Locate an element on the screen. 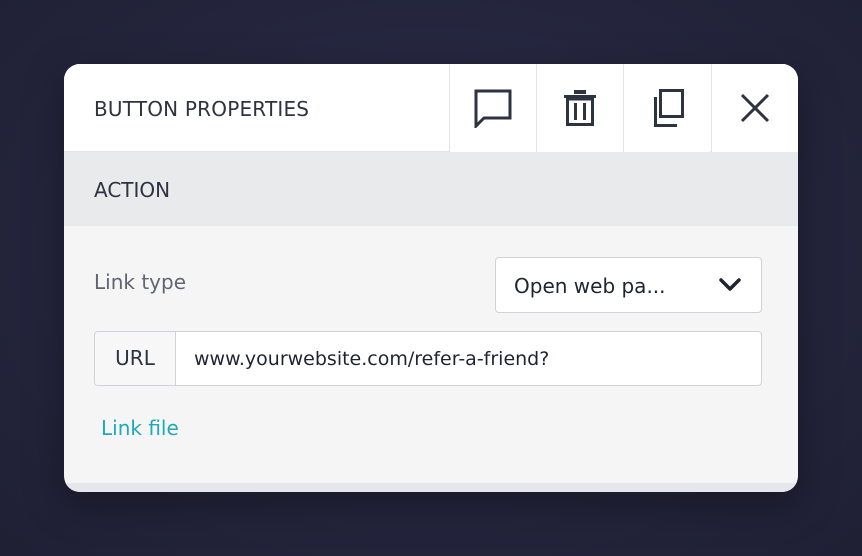  url-input is located at coordinates (468, 358).